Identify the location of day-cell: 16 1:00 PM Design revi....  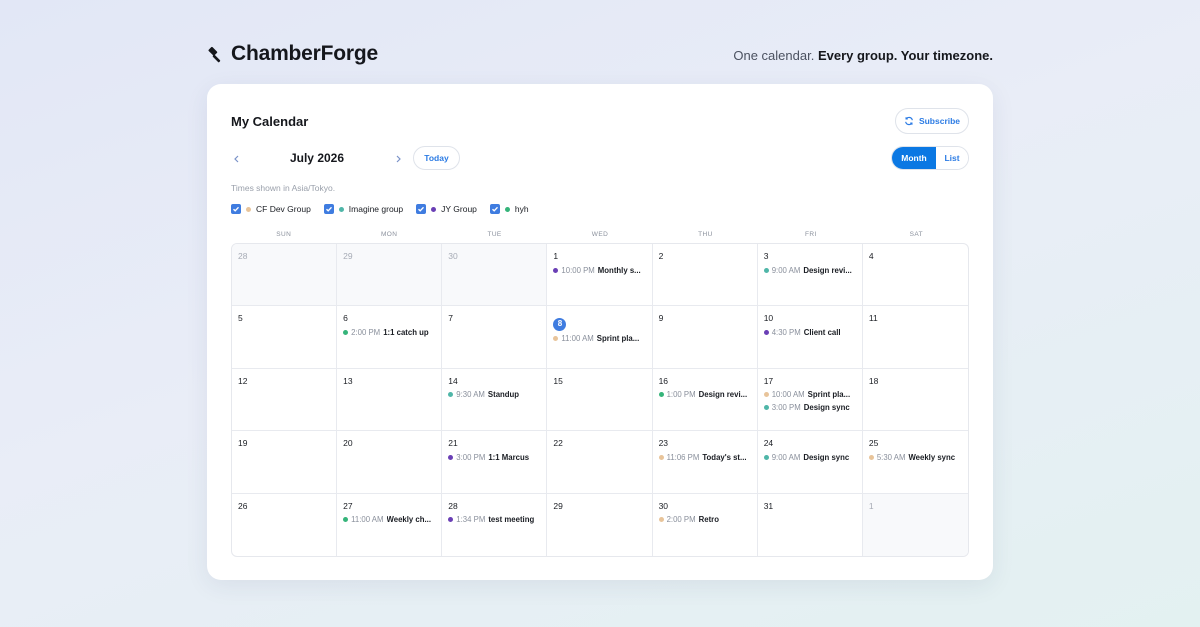
(705, 400).